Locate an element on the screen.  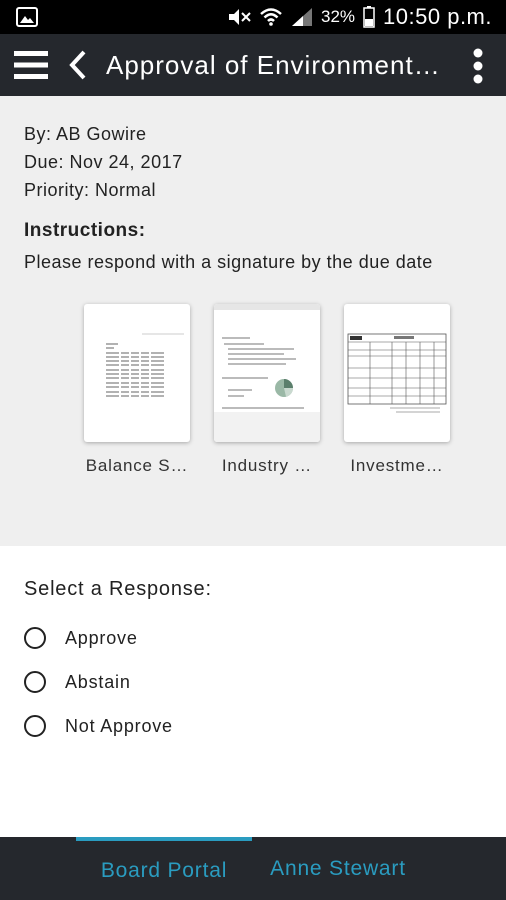
status-bar: 32% 10:50 p.m. is located at coordinates (253, 17).